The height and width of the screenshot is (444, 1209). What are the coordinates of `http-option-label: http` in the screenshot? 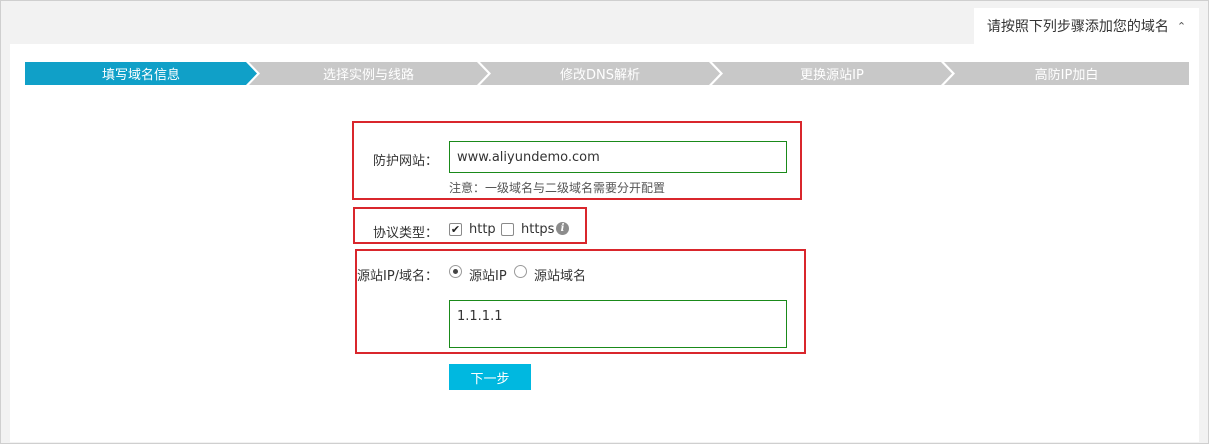 It's located at (482, 229).